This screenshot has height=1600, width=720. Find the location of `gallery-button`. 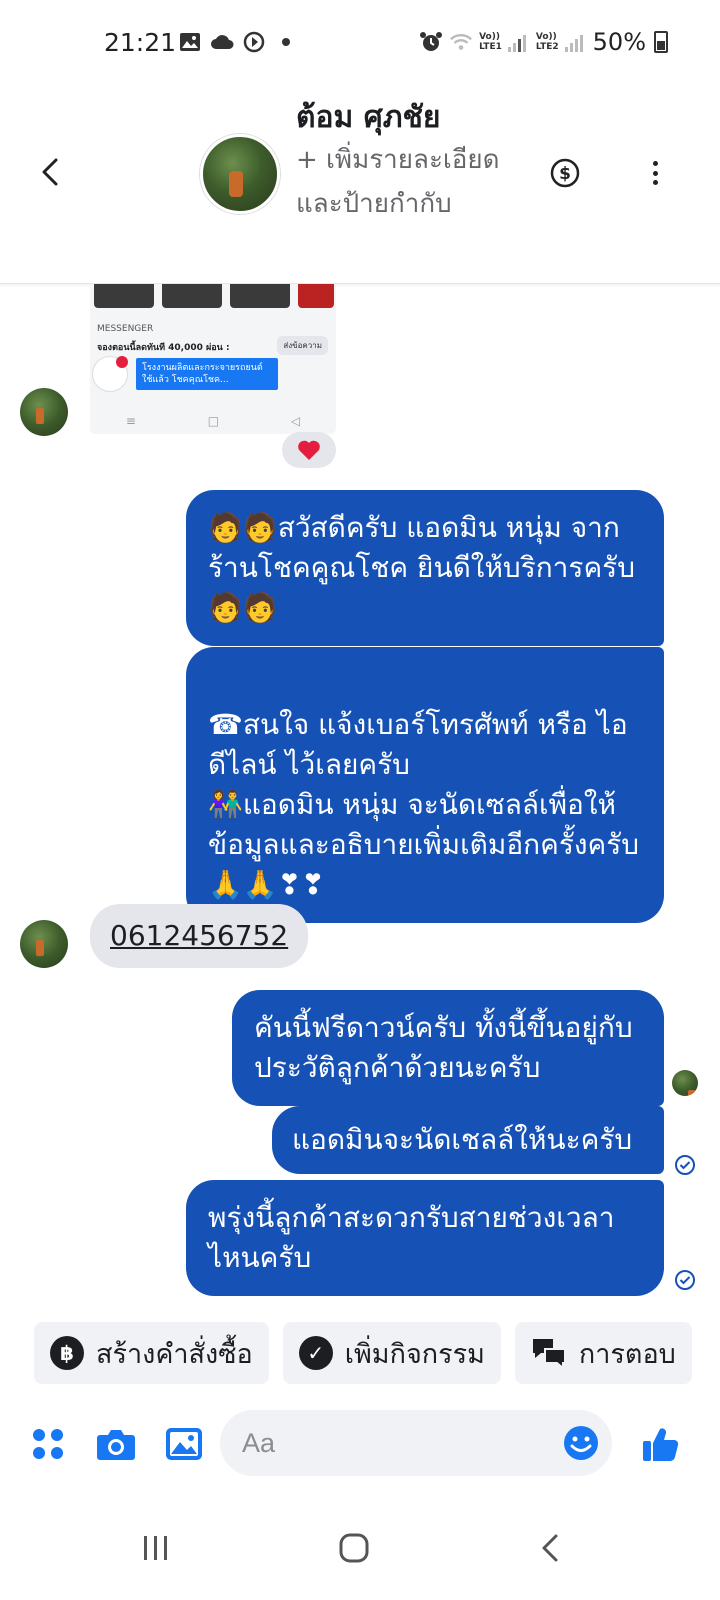

gallery-button is located at coordinates (184, 1444).